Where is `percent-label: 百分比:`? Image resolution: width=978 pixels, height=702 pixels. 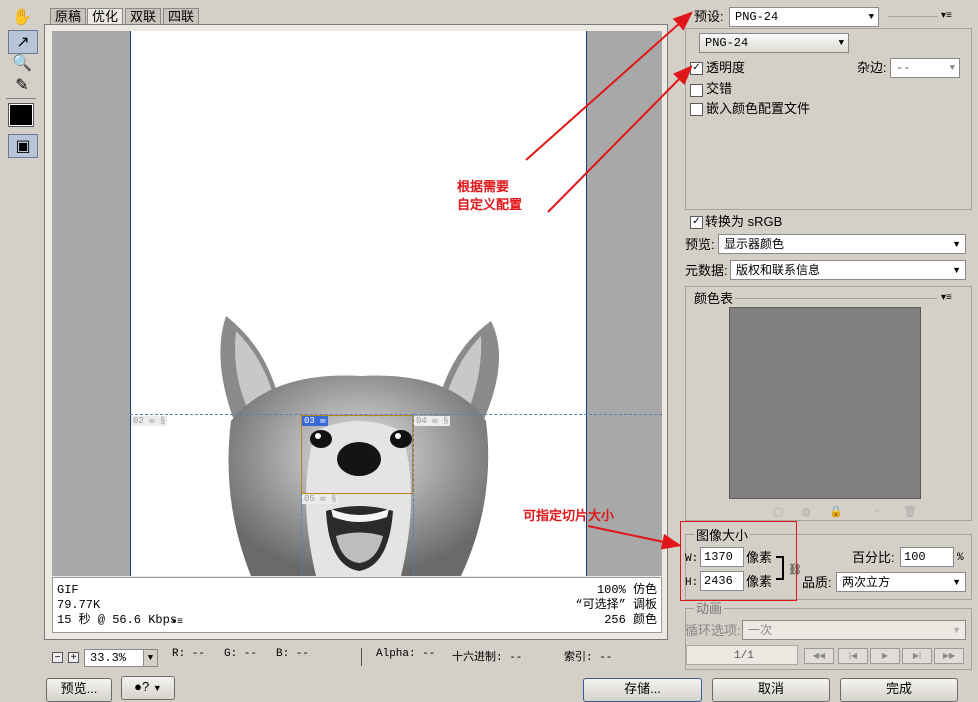 percent-label: 百分比: is located at coordinates (873, 557).